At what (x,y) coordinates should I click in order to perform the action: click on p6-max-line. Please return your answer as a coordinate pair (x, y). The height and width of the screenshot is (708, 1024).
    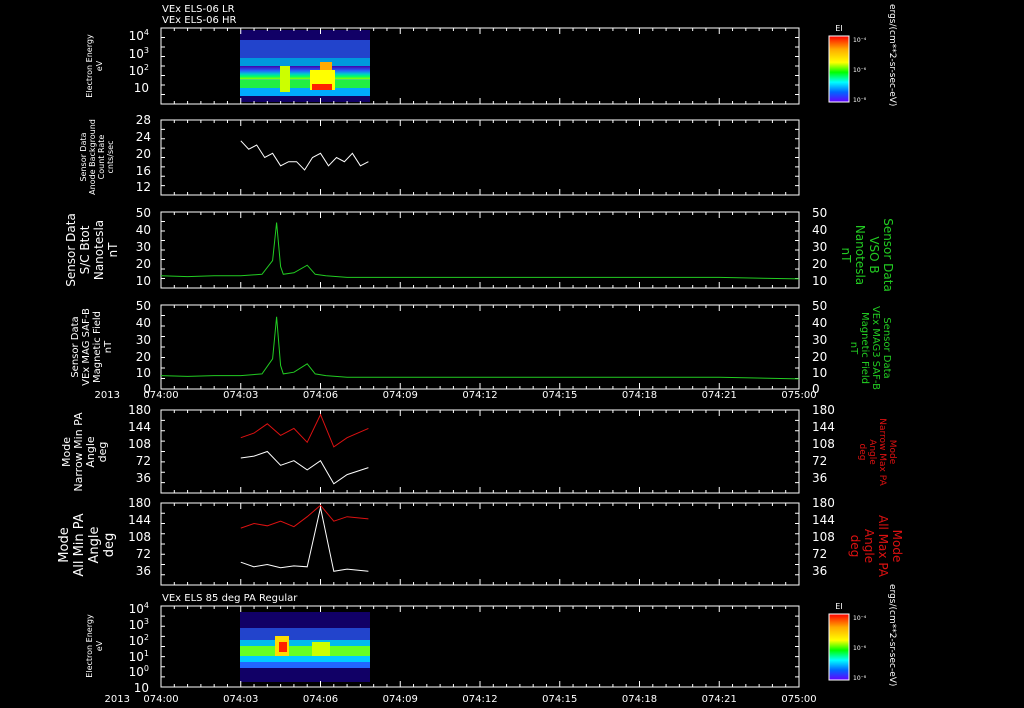
    Looking at the image, I should click on (304, 516).